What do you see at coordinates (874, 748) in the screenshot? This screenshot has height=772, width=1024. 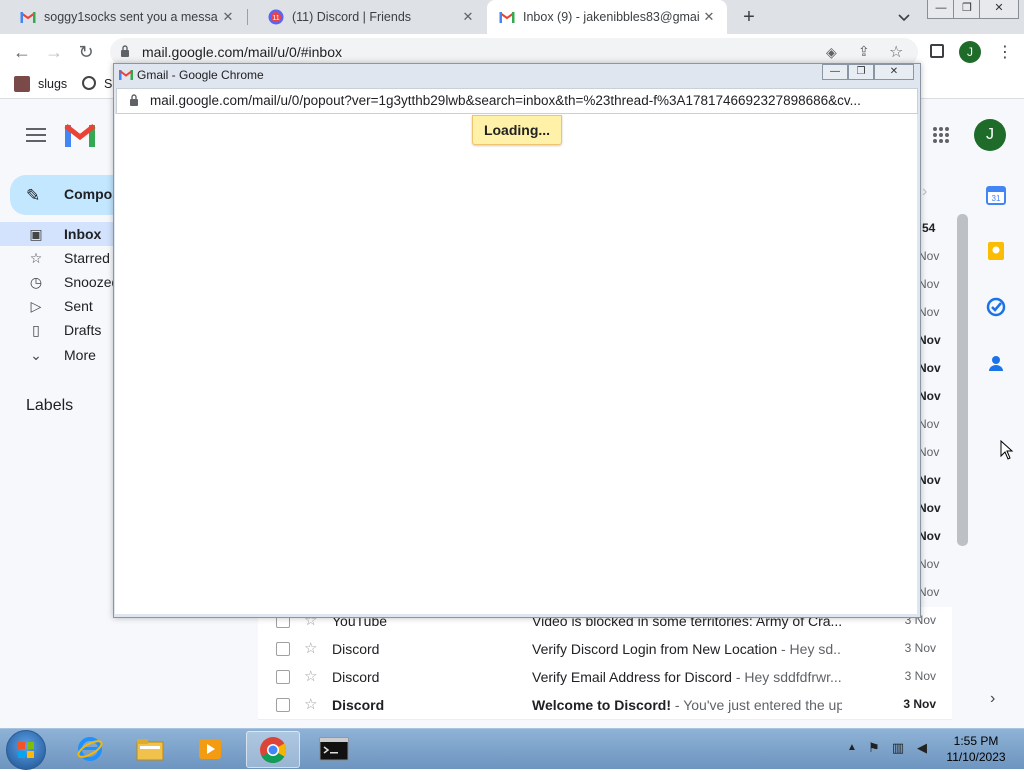 I see `action-center-icon: ⚑` at bounding box center [874, 748].